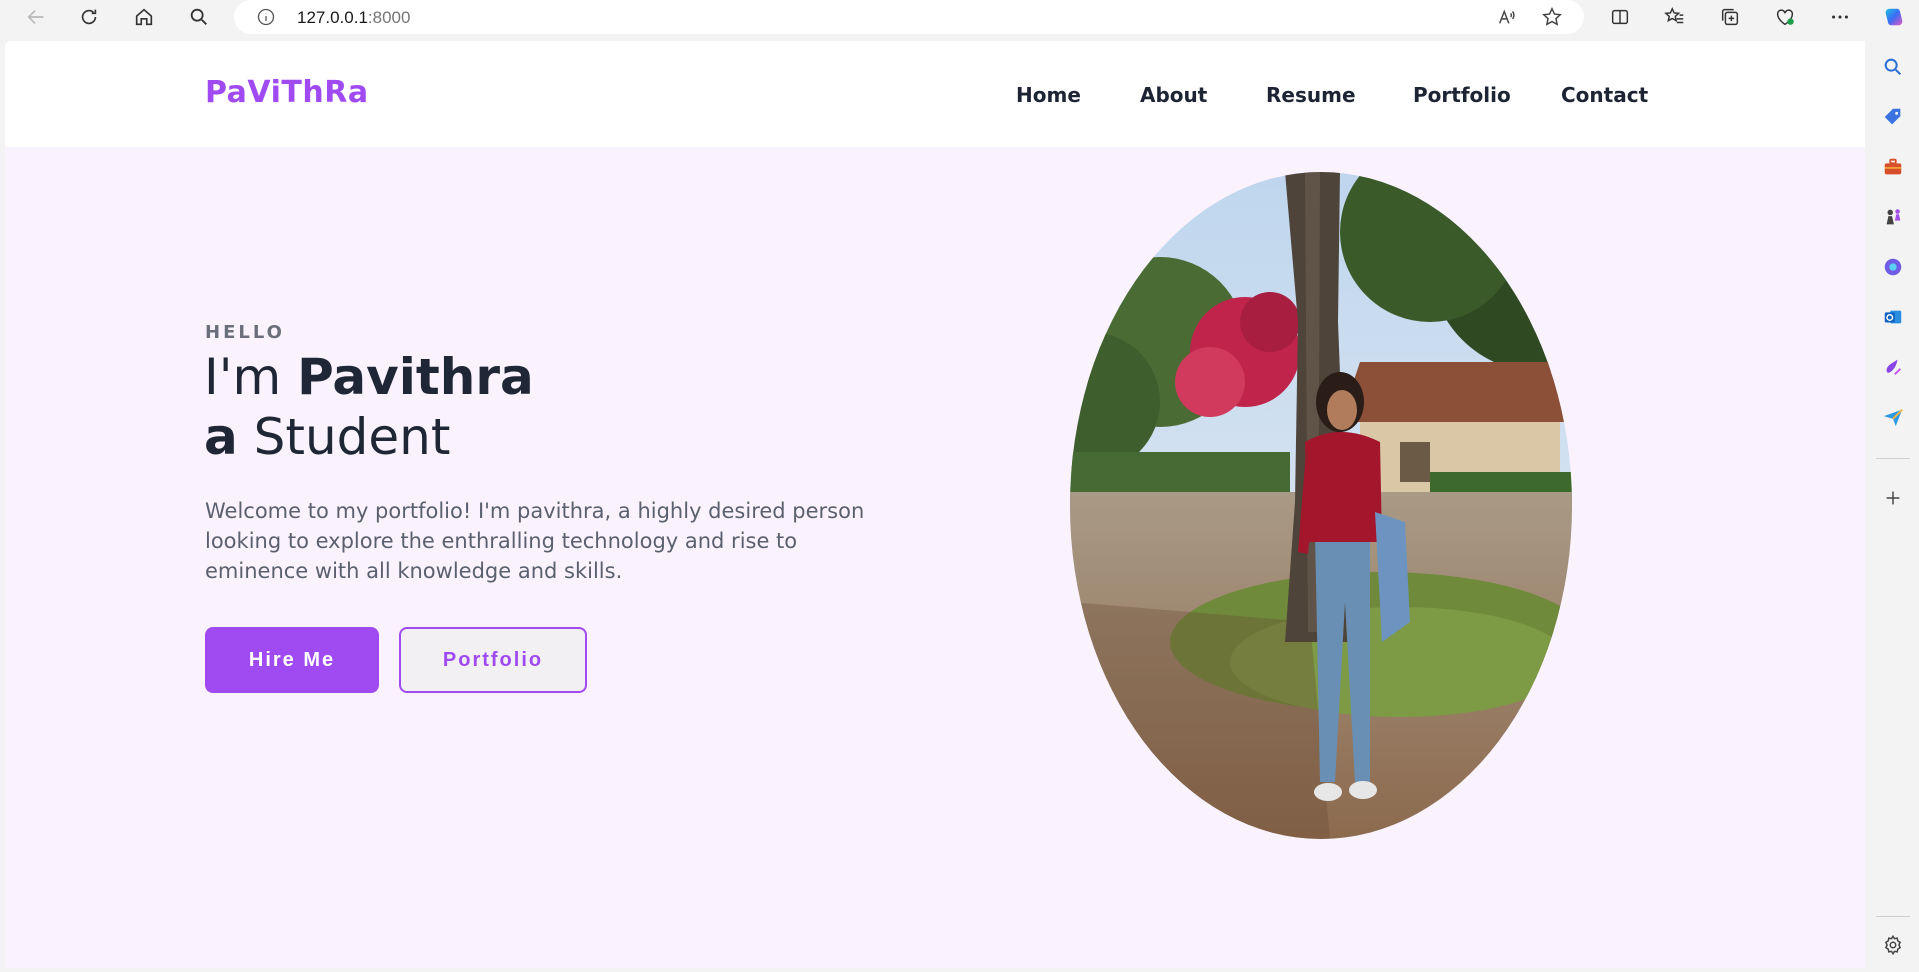 The height and width of the screenshot is (972, 1919). Describe the element at coordinates (144, 17) in the screenshot. I see `home-icon` at that location.